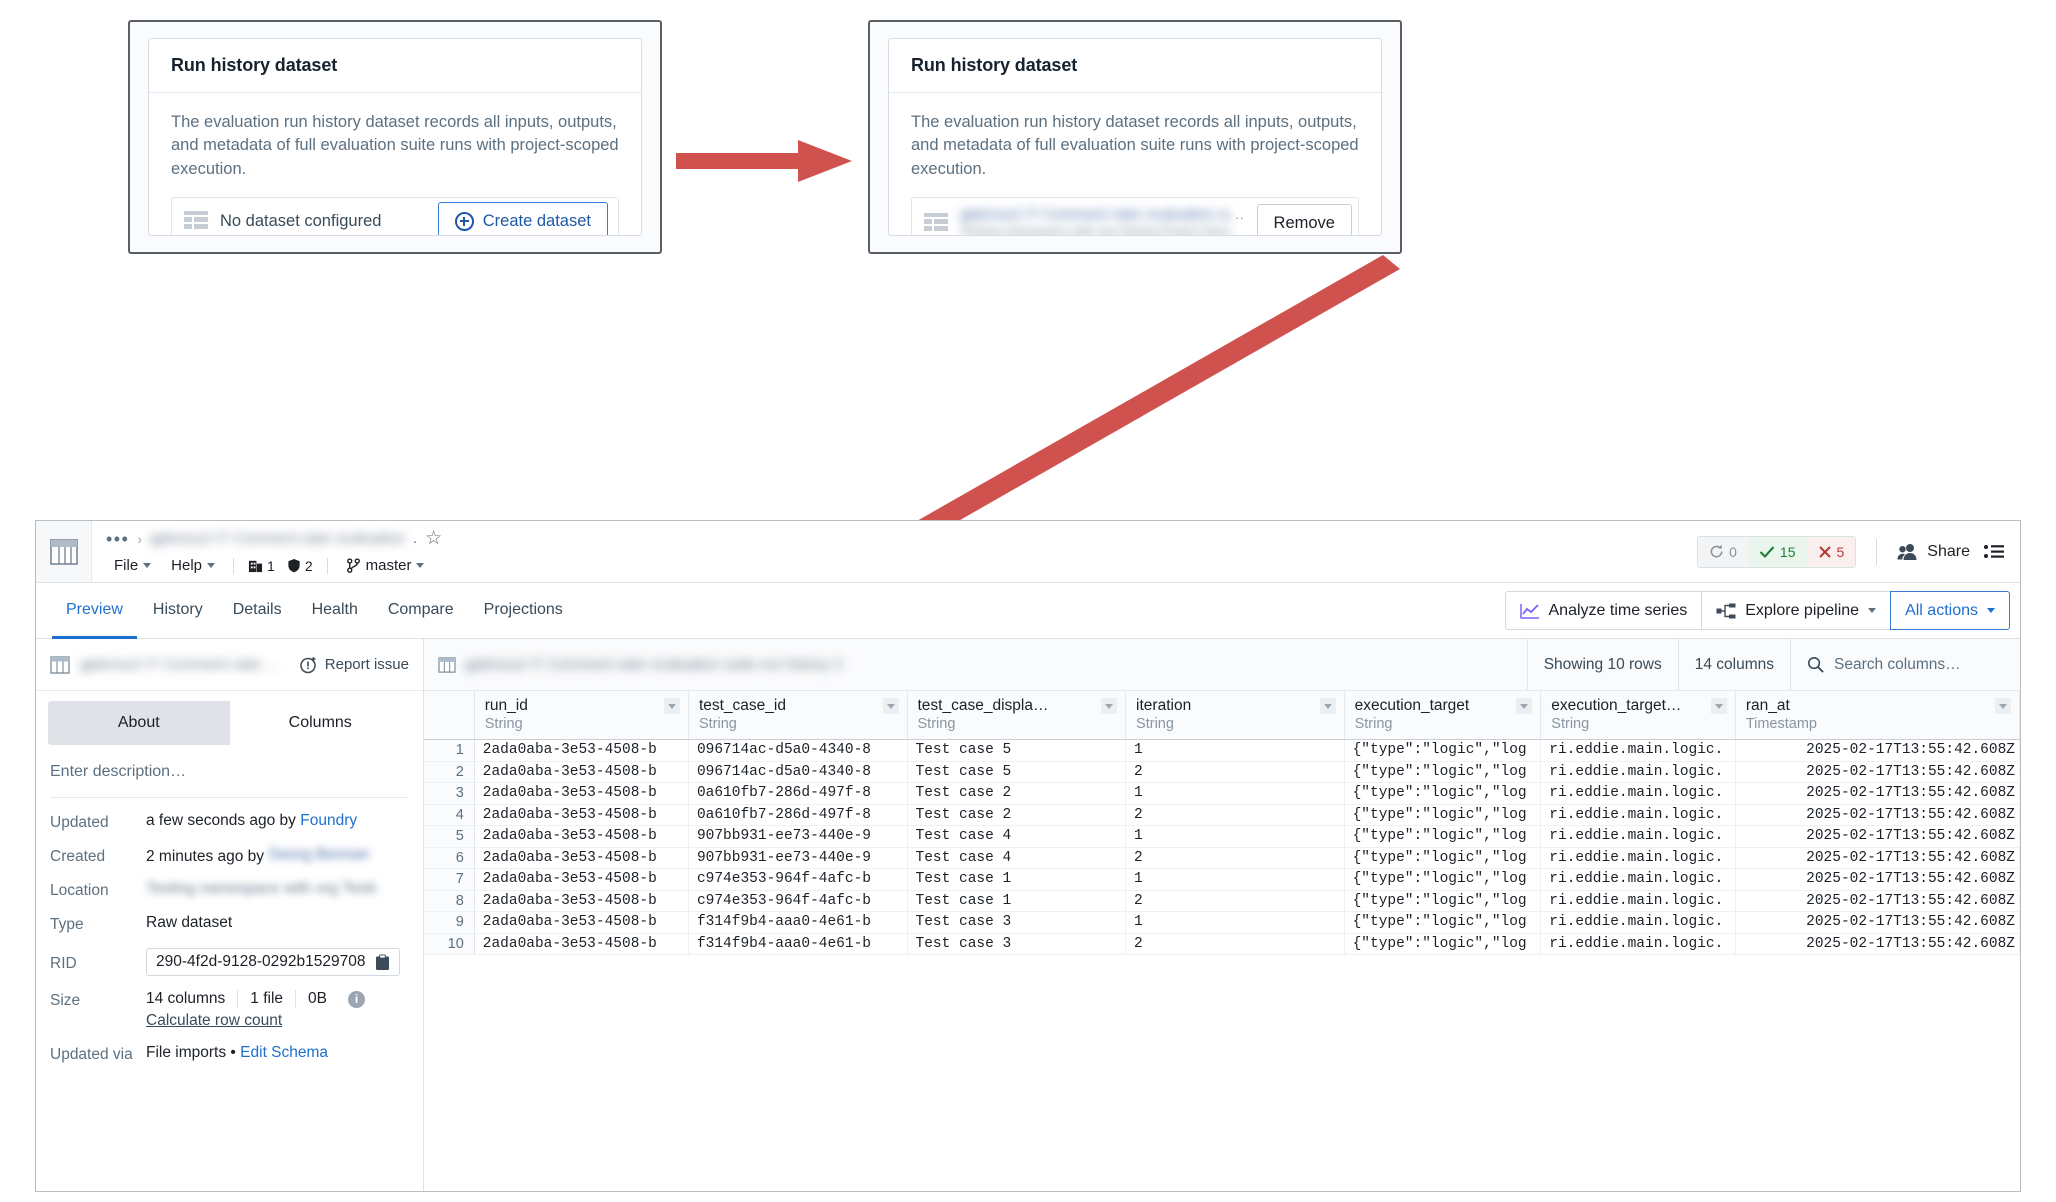 The image size is (2056, 1202). Describe the element at coordinates (382, 962) in the screenshot. I see `clipboard-icon` at that location.